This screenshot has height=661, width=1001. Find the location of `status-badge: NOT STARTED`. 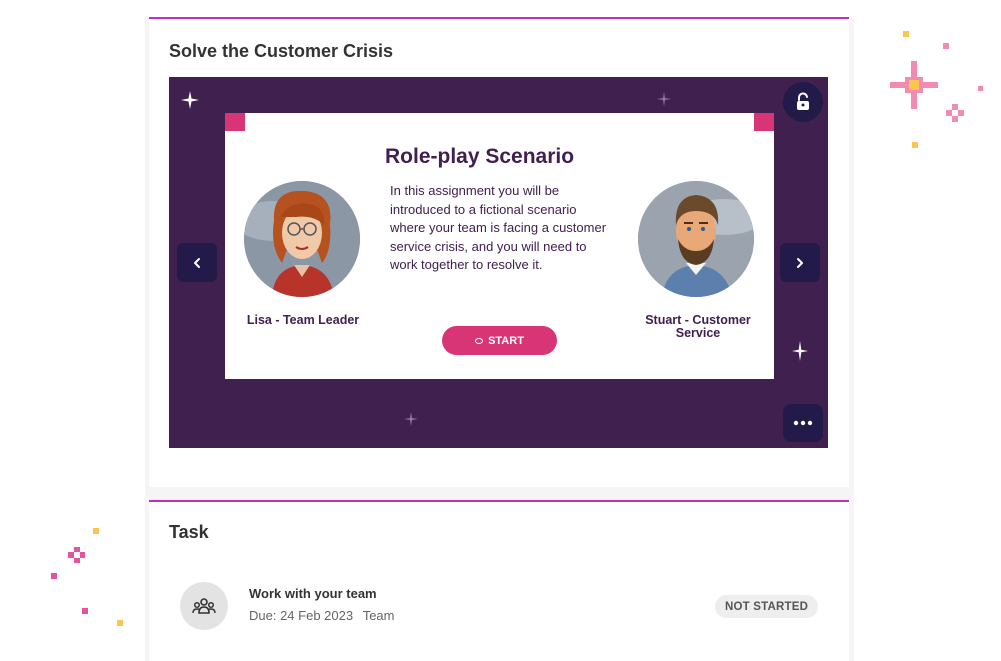

status-badge: NOT STARTED is located at coordinates (767, 606).